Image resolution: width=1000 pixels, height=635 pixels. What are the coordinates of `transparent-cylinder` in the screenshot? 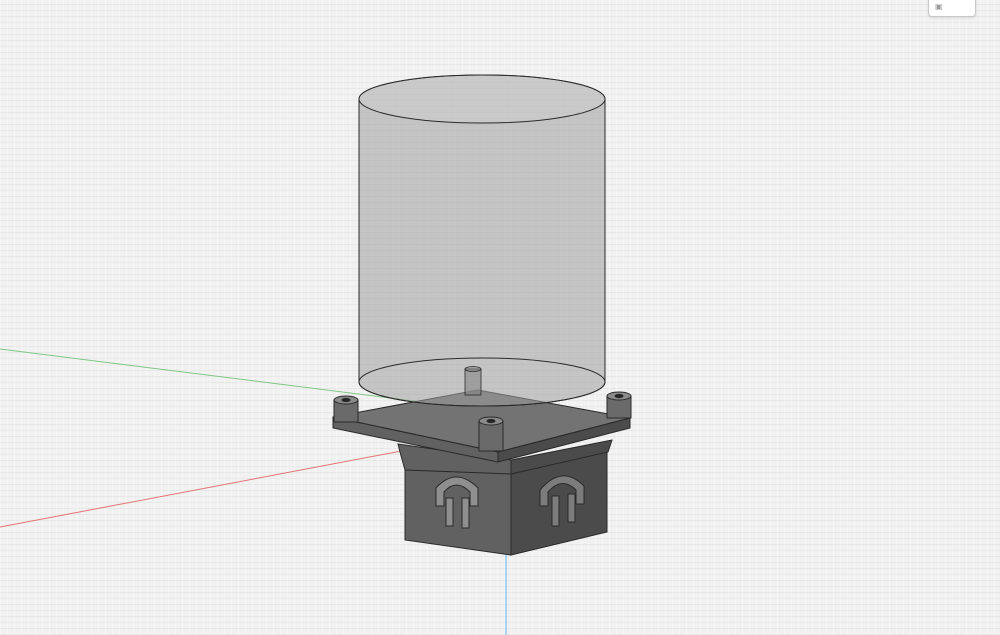 It's located at (482, 240).